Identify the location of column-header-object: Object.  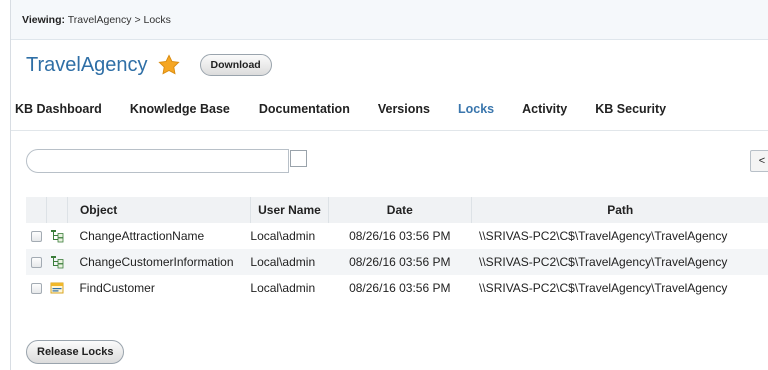
(158, 210).